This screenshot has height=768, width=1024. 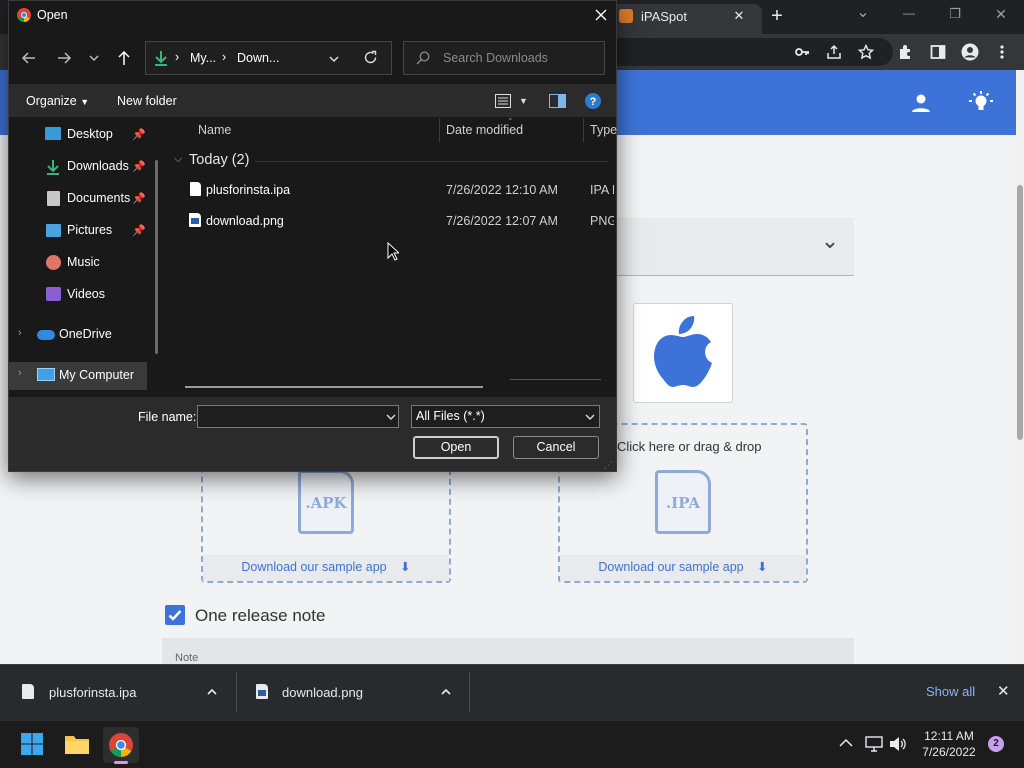 What do you see at coordinates (739, 16) in the screenshot?
I see `tab-close-icon: ✕` at bounding box center [739, 16].